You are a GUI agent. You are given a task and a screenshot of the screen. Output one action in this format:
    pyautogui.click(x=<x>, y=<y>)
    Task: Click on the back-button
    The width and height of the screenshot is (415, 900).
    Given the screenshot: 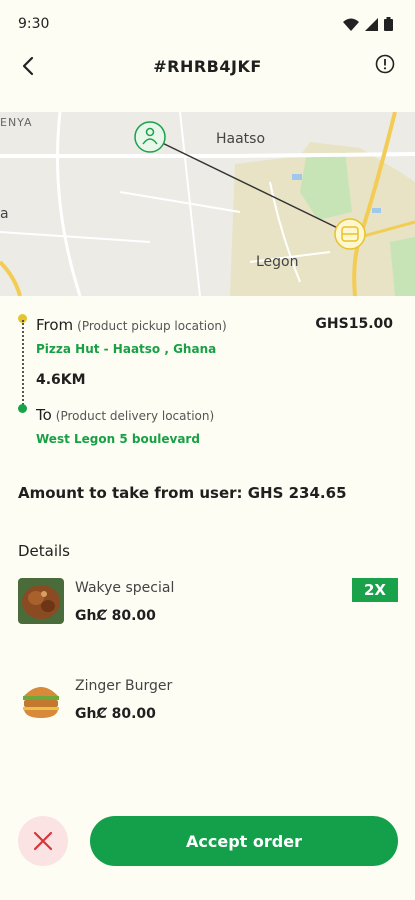 What is the action you would take?
    pyautogui.click(x=28, y=66)
    